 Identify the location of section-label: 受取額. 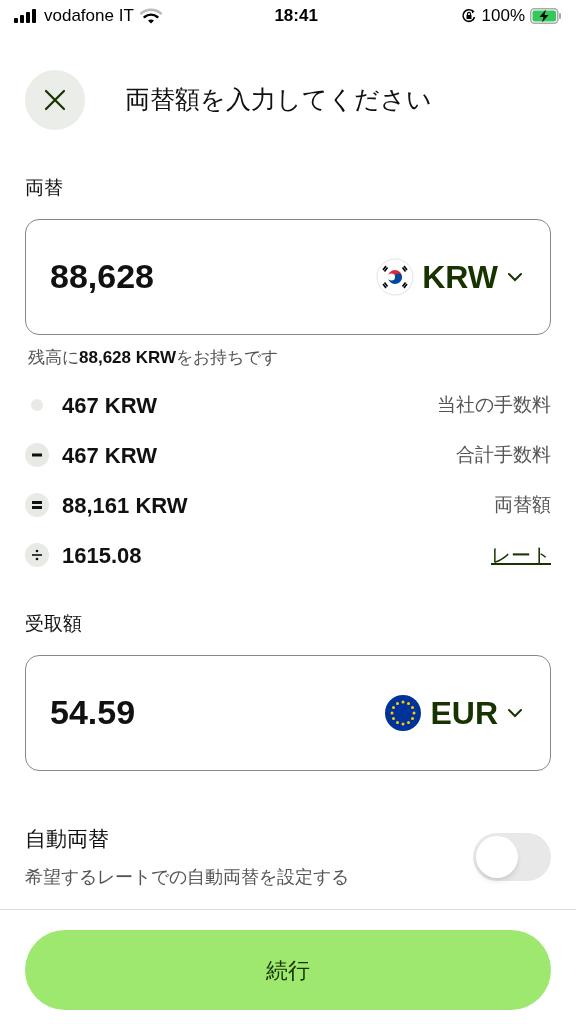
(53, 624).